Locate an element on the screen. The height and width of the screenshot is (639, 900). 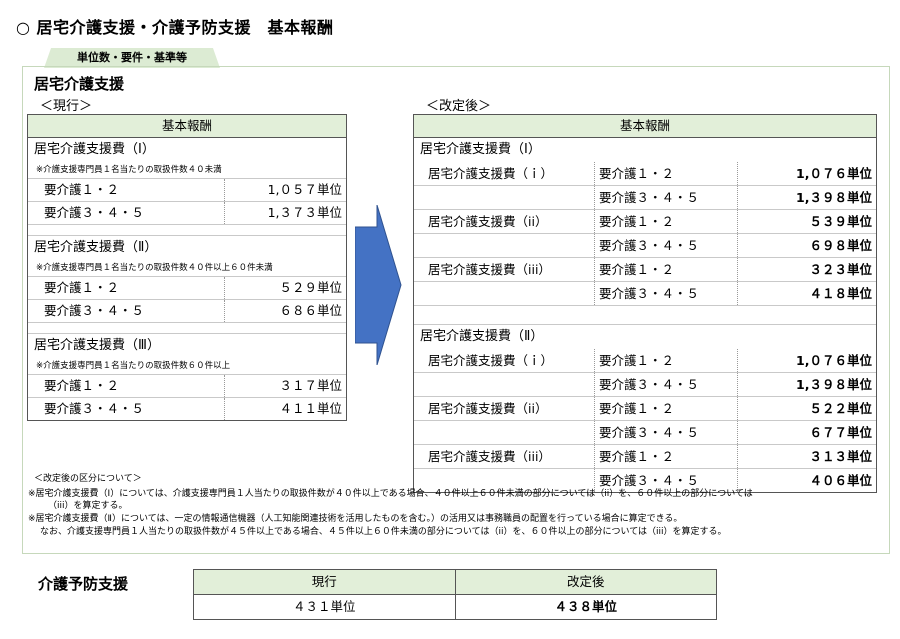
row-value: 1,０５７単位 is located at coordinates (304, 189).